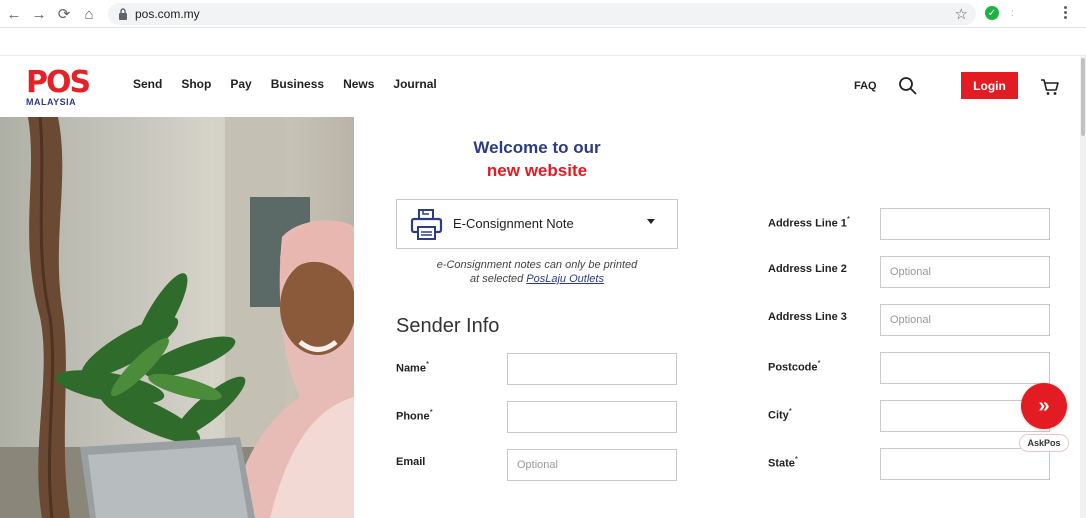 The height and width of the screenshot is (518, 1086). I want to click on address-line2-field: Optional, so click(965, 272).